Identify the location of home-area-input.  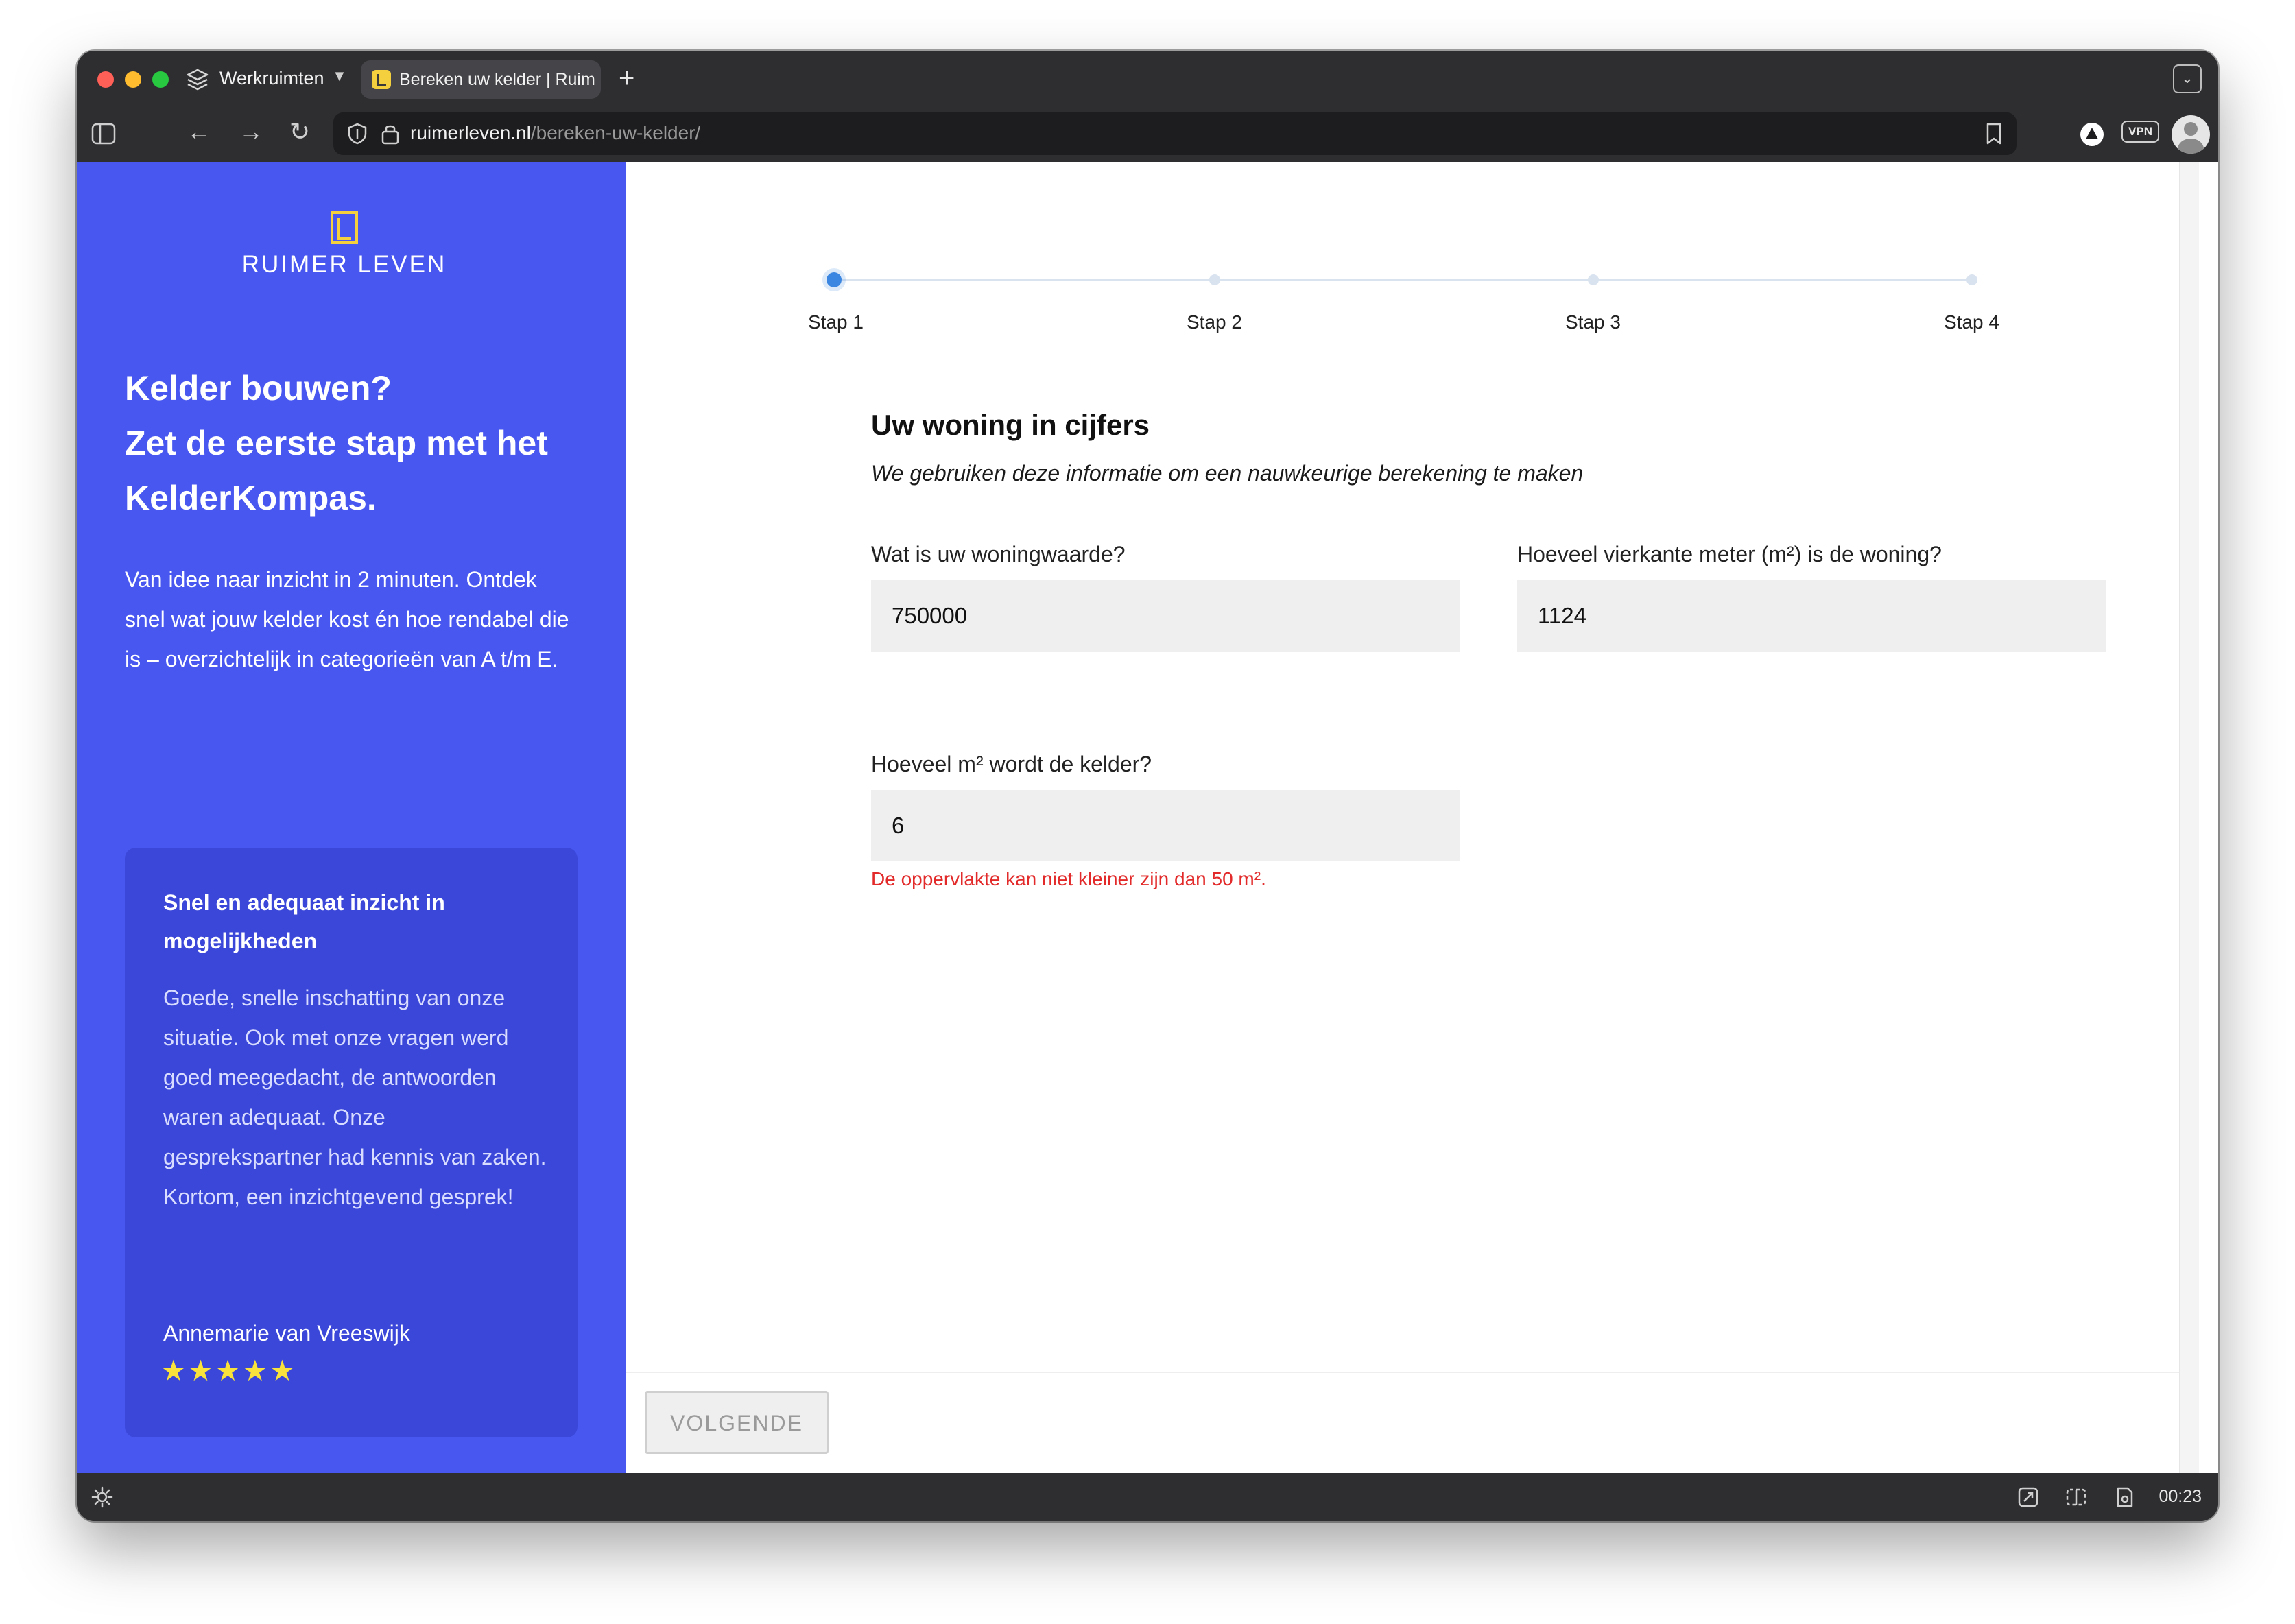
(1811, 616).